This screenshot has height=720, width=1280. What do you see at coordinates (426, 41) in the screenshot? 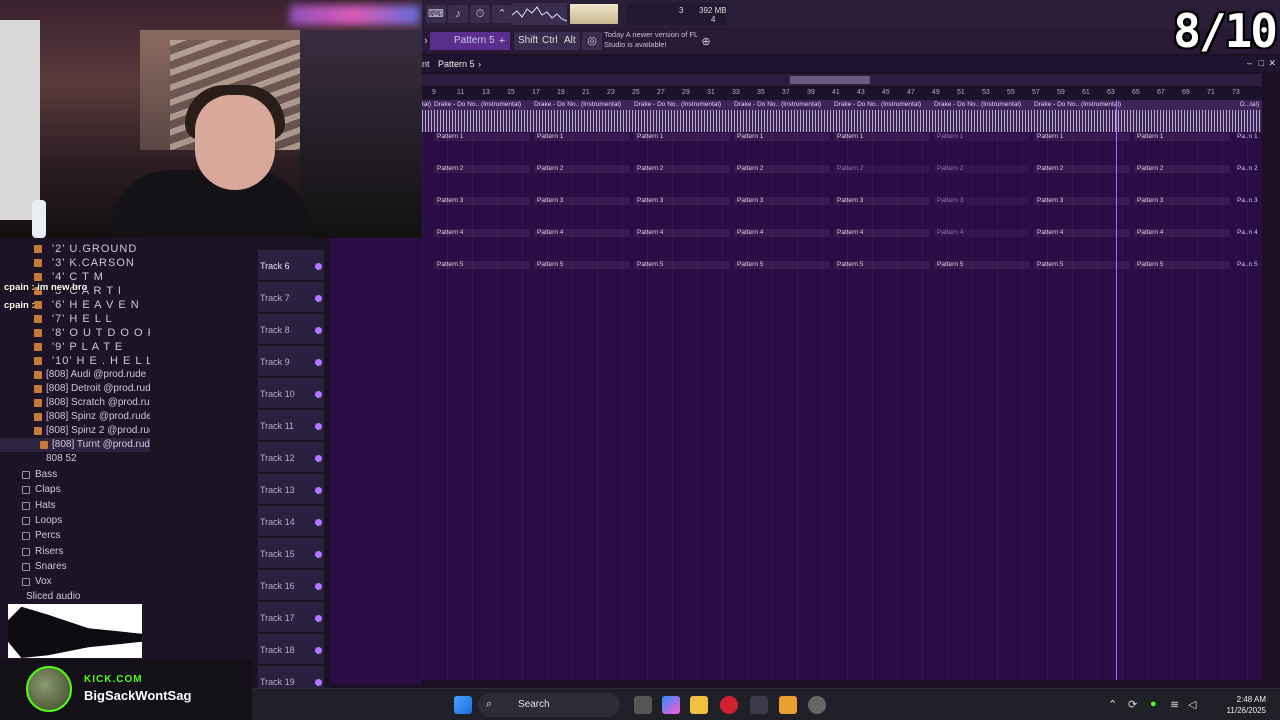
I see `arrow-right-icon: ›` at bounding box center [426, 41].